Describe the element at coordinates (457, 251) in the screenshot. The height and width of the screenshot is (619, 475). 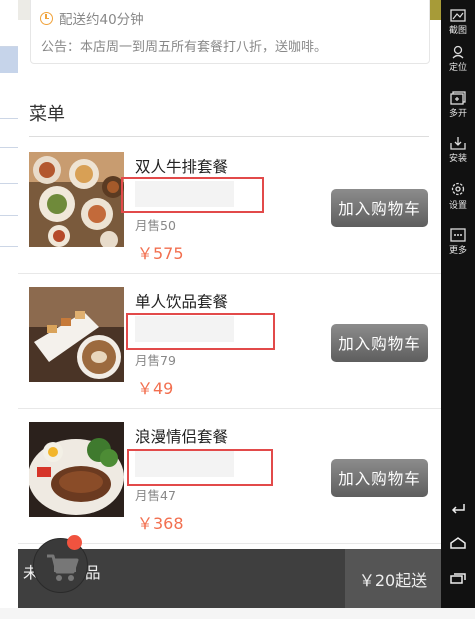
I see `tool-label: 更多` at that location.